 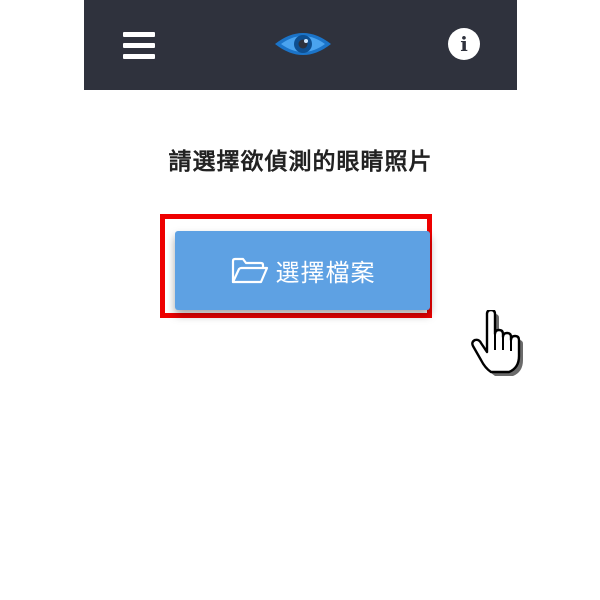 I want to click on hamburger-menu-icon, so click(x=139, y=46).